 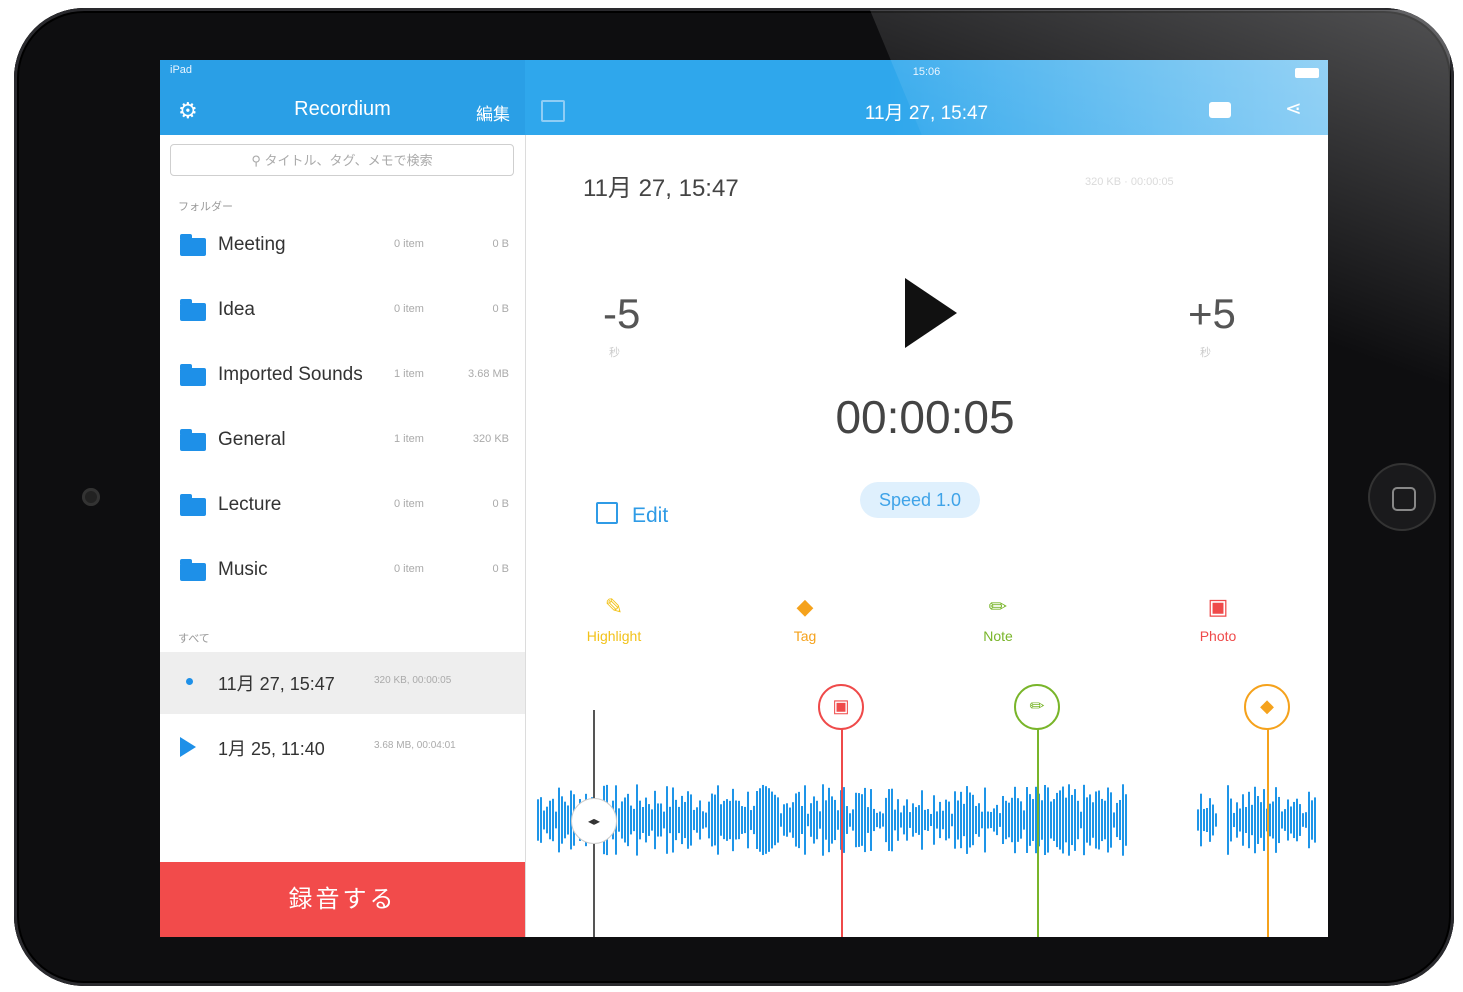 What do you see at coordinates (1267, 707) in the screenshot?
I see `tag-marker-icon: ◆` at bounding box center [1267, 707].